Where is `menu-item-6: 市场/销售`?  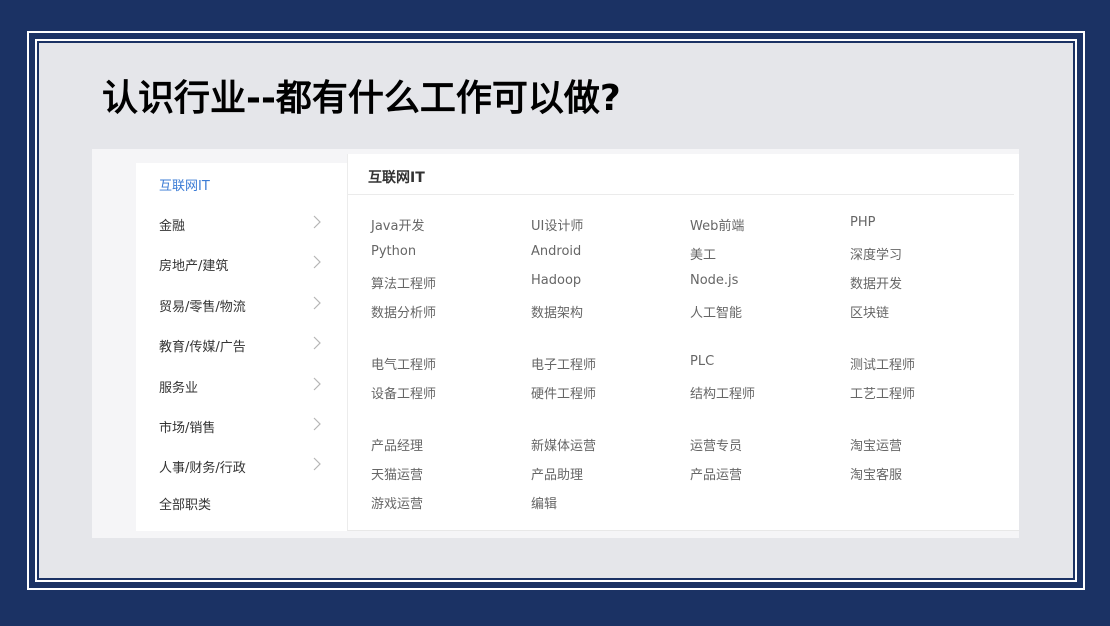
menu-item-6: 市场/销售 is located at coordinates (241, 425).